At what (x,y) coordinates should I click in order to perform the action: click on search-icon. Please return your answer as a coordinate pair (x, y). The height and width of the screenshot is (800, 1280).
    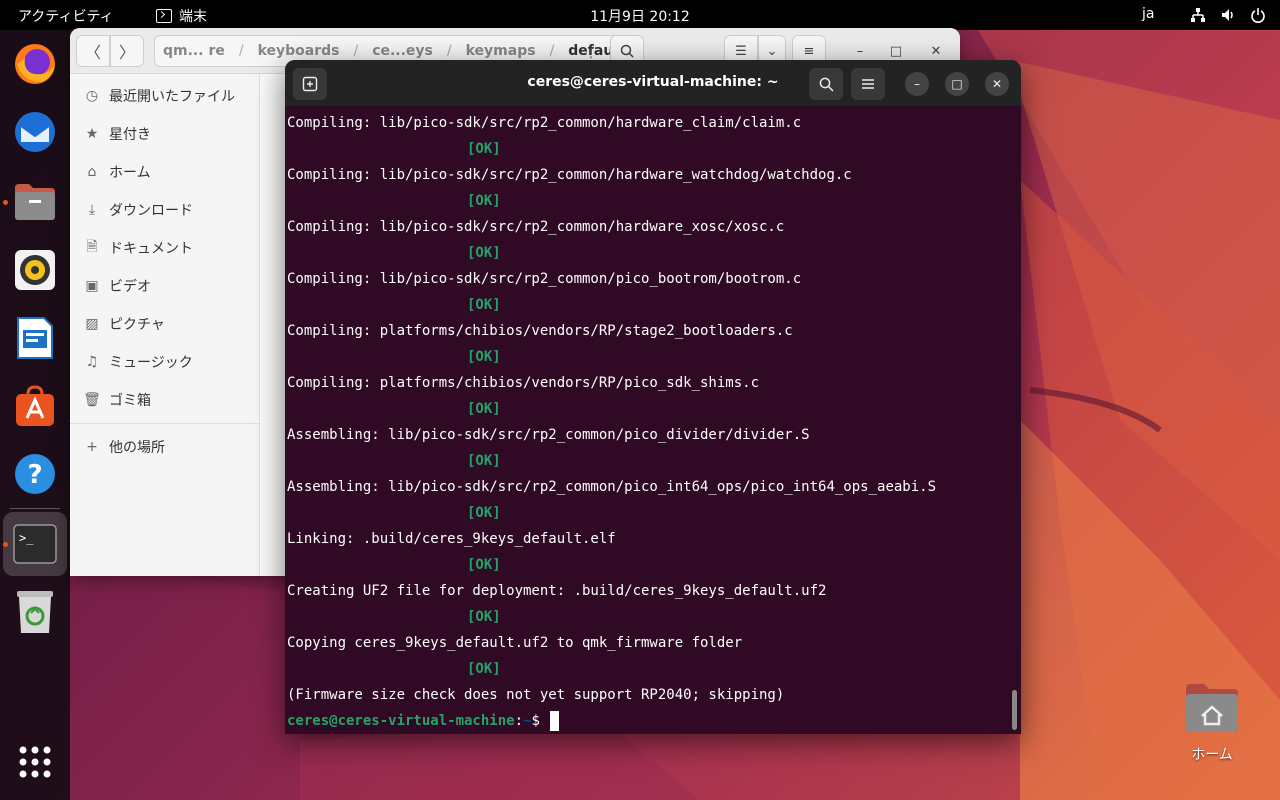
    Looking at the image, I should click on (627, 51).